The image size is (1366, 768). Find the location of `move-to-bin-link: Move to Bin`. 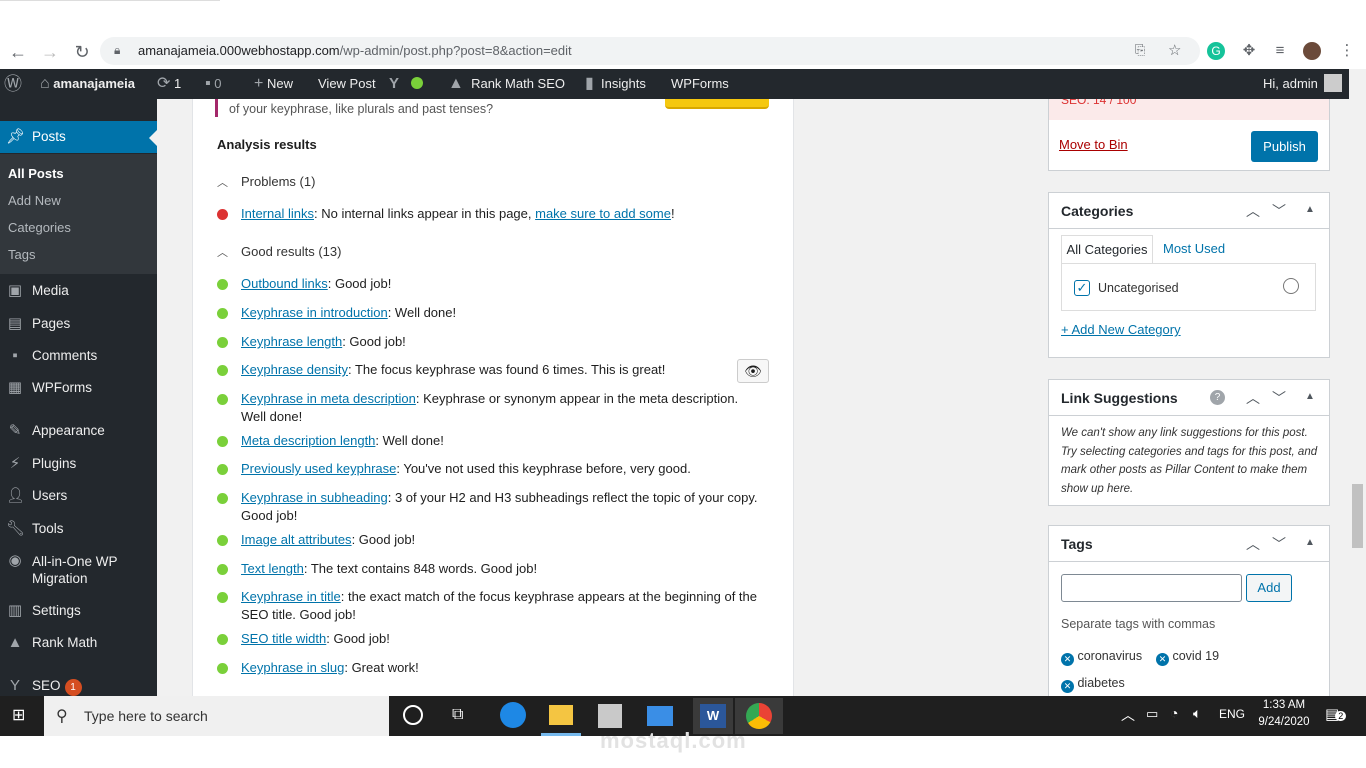

move-to-bin-link: Move to Bin is located at coordinates (1093, 144).